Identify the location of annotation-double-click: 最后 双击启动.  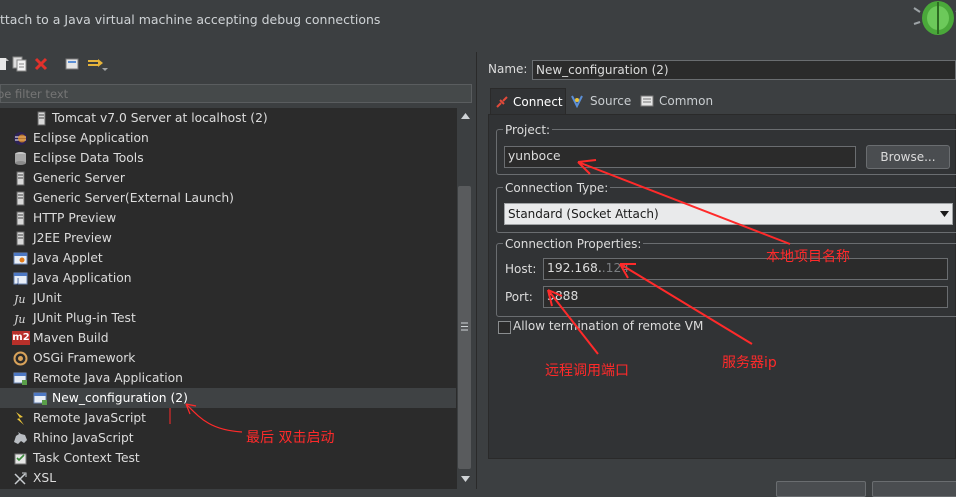
(290, 438).